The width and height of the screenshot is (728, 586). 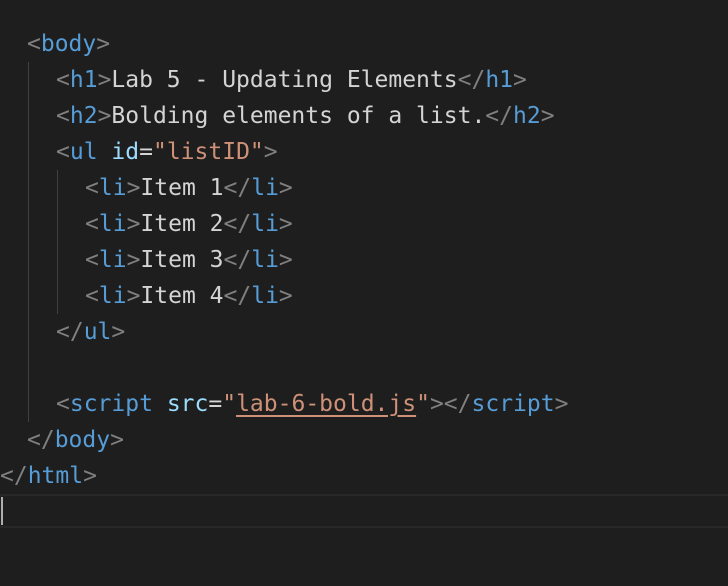 What do you see at coordinates (182, 296) in the screenshot?
I see `li-text-4: Item 4` at bounding box center [182, 296].